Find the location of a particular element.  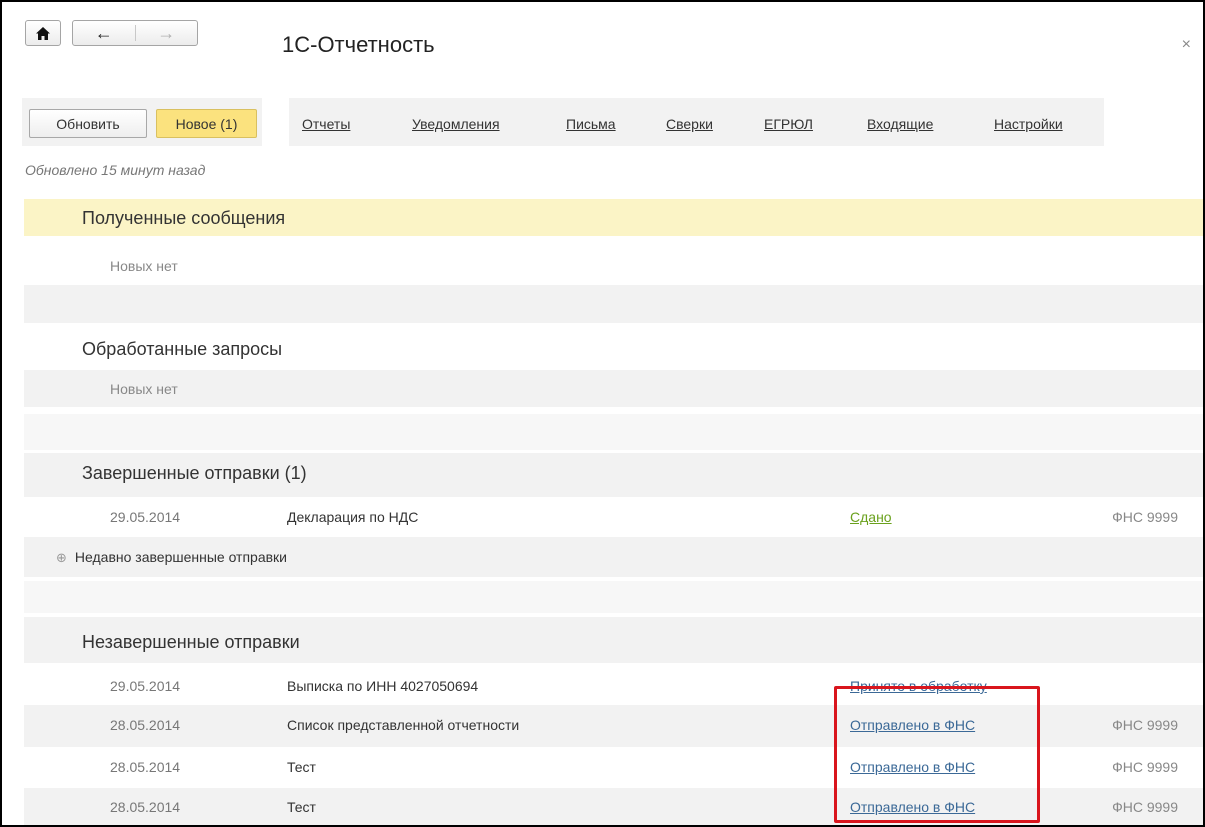

history-navigation: ← → is located at coordinates (135, 33).